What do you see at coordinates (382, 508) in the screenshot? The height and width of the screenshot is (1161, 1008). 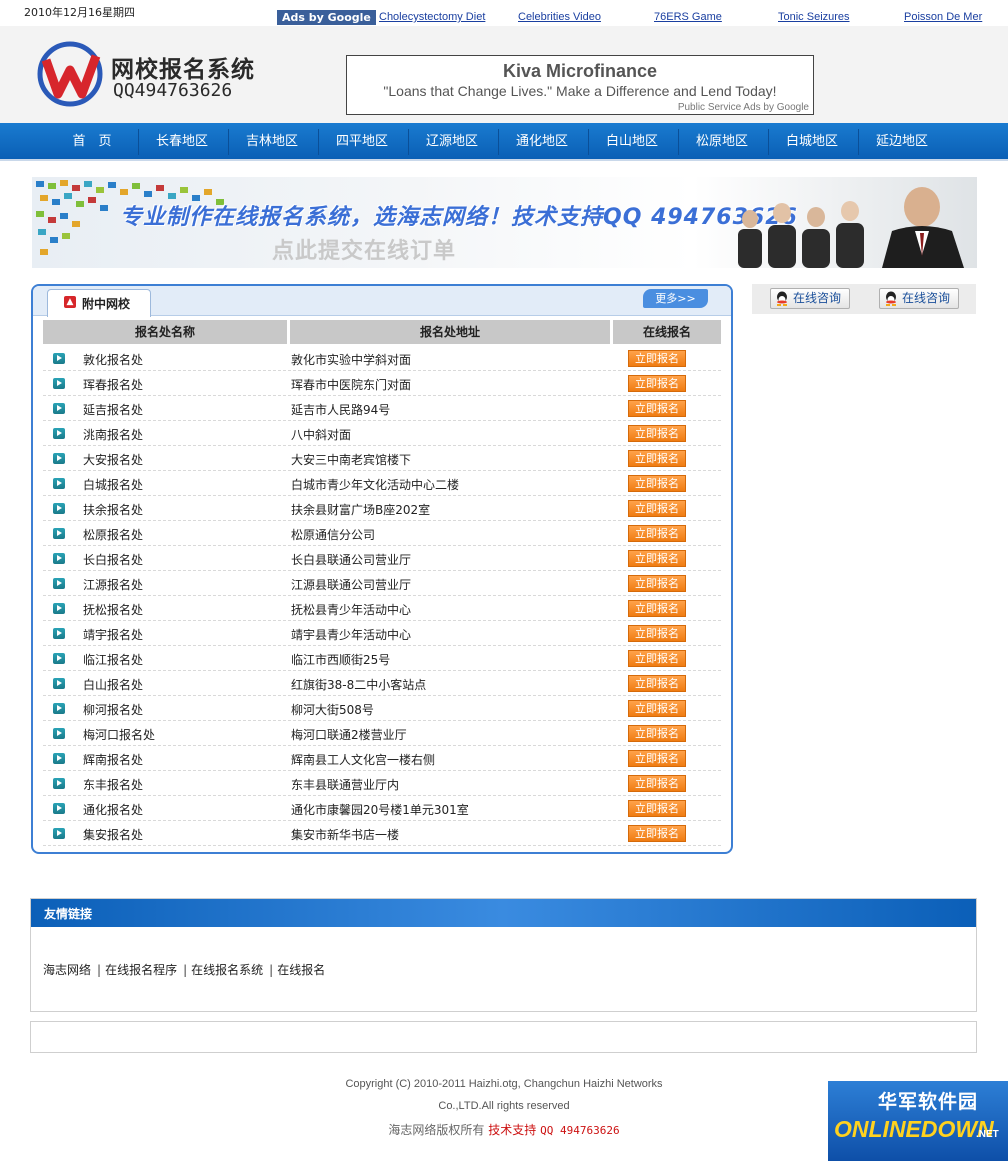 I see `table-row: 扶余报名处 扶余县财富广场B座202室 立即报名` at bounding box center [382, 508].